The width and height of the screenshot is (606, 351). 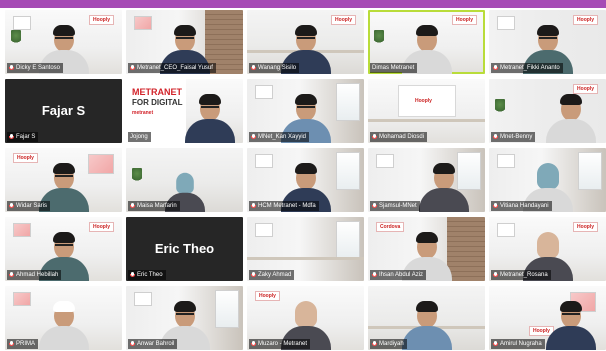 I want to click on participant-name: Fajar S, so click(x=26, y=137).